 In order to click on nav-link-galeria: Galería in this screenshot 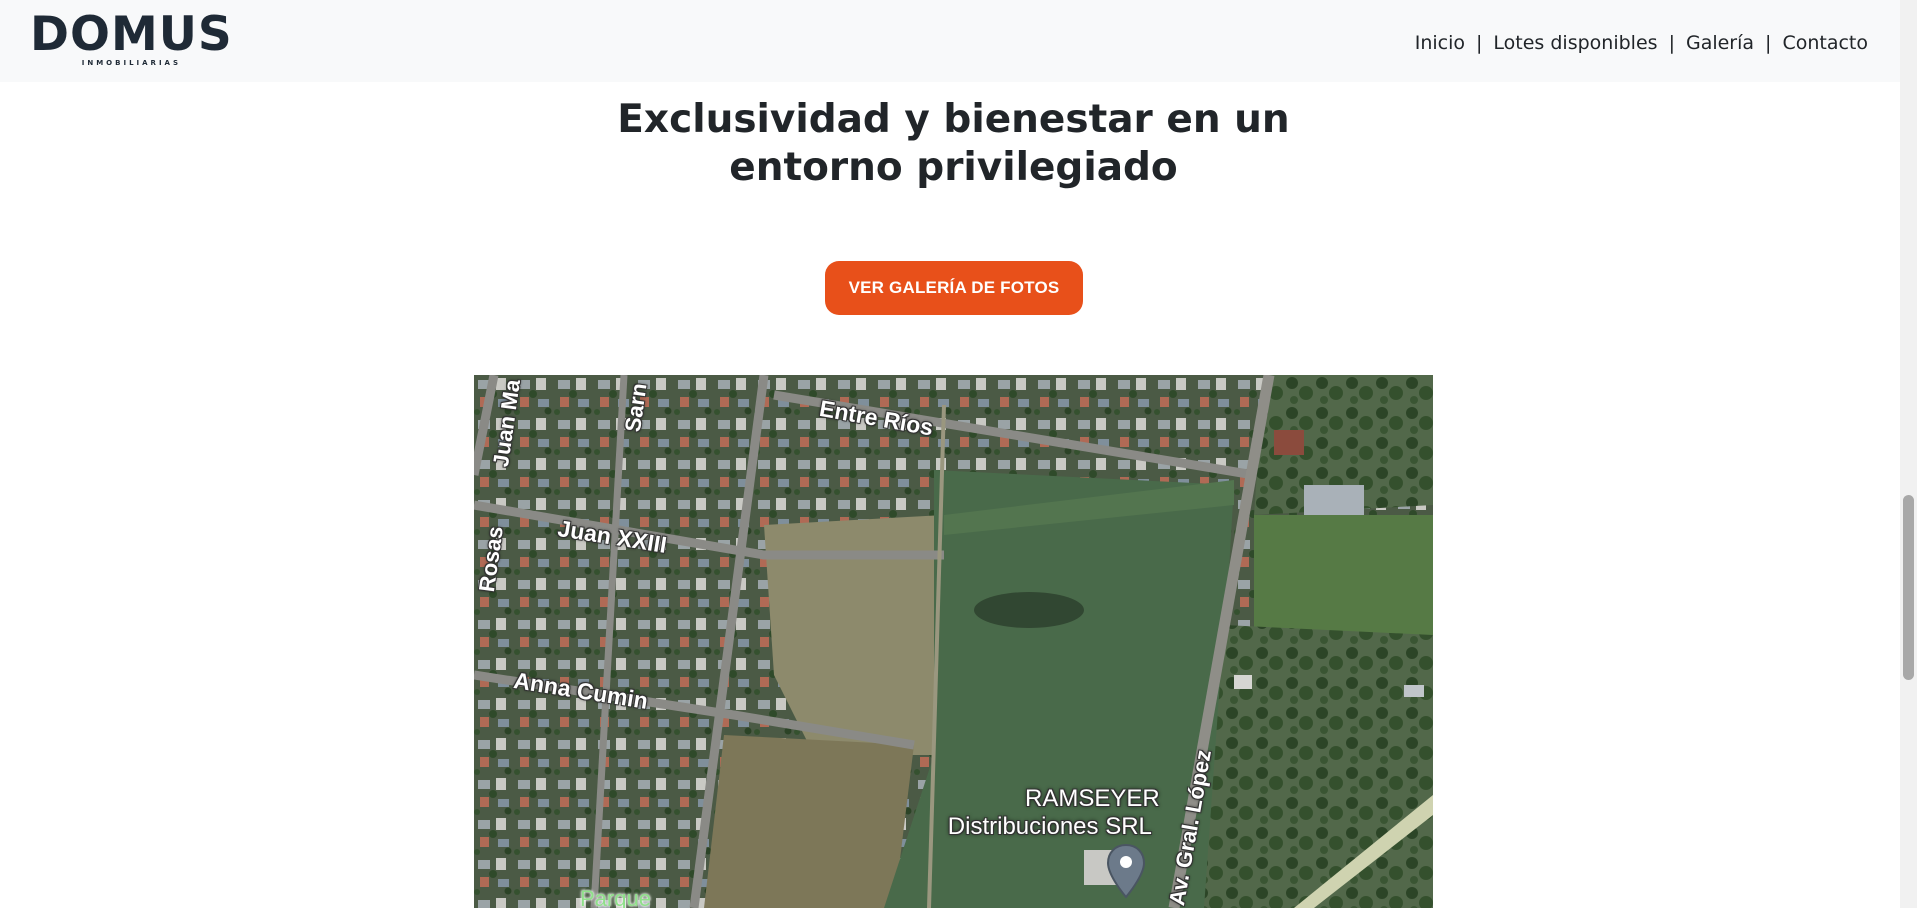, I will do `click(1720, 43)`.